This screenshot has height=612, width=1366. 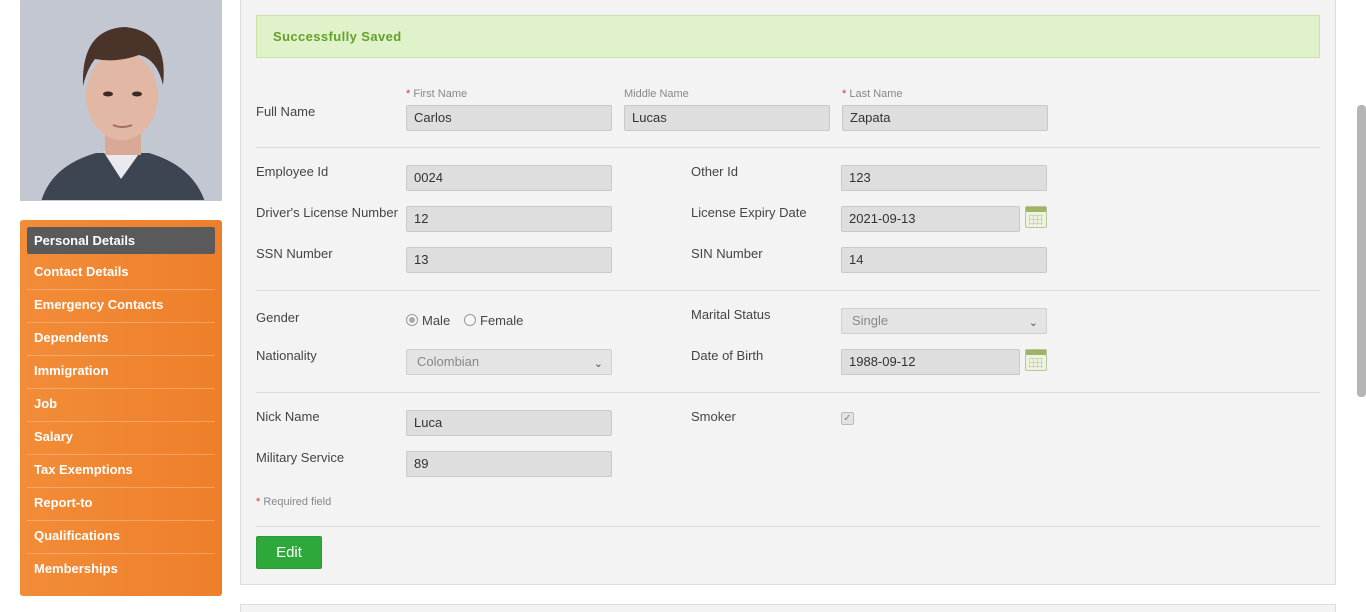 I want to click on gender-male-label: Male, so click(x=436, y=320).